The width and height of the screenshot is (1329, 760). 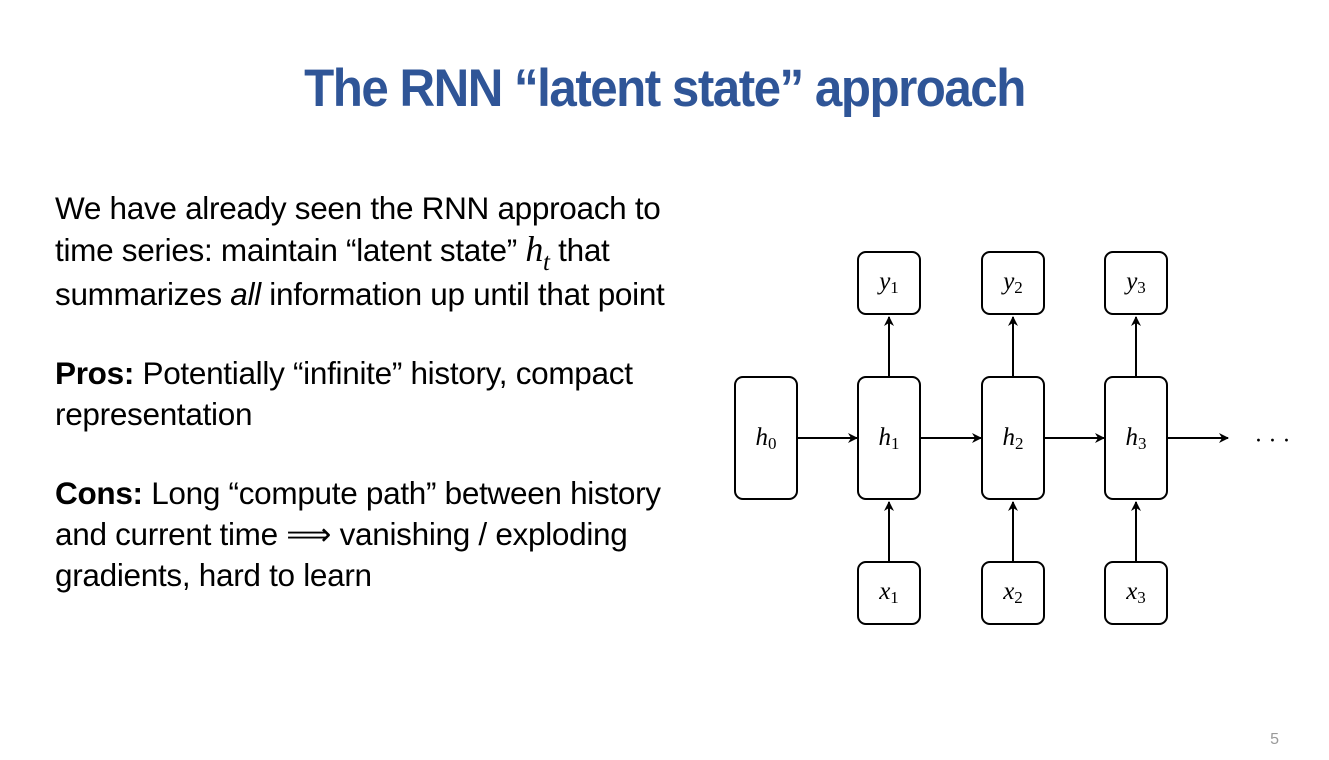 I want to click on page-number: 5, so click(x=1274, y=739).